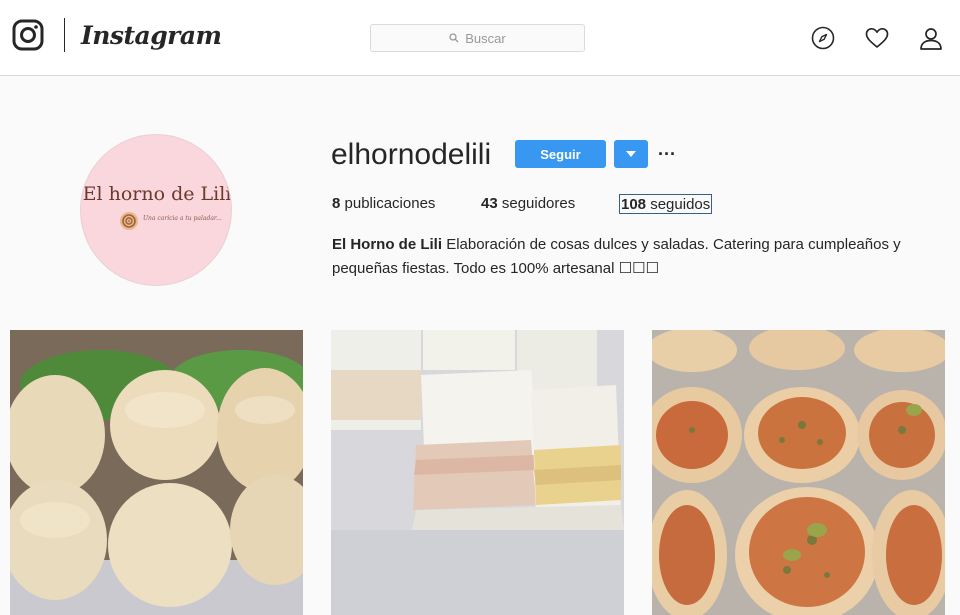  I want to click on post-thumbnail-bread-rolls, so click(156, 472).